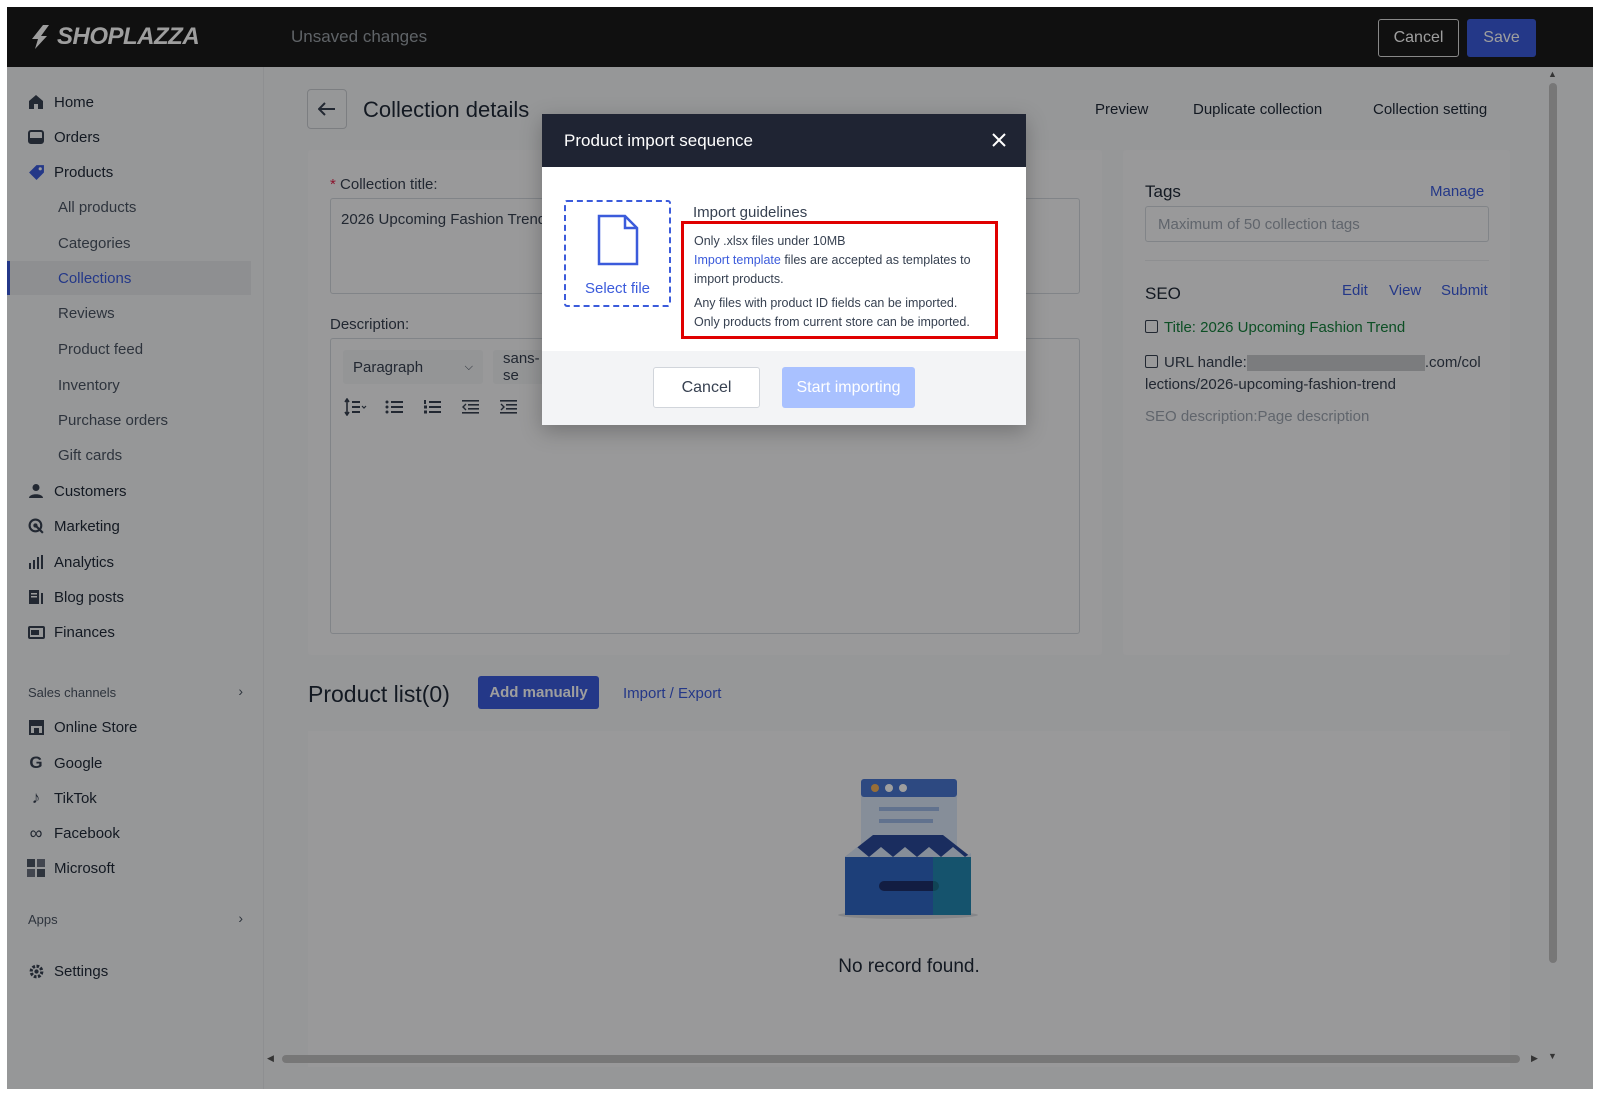 The width and height of the screenshot is (1600, 1096). I want to click on close-icon, so click(999, 140).